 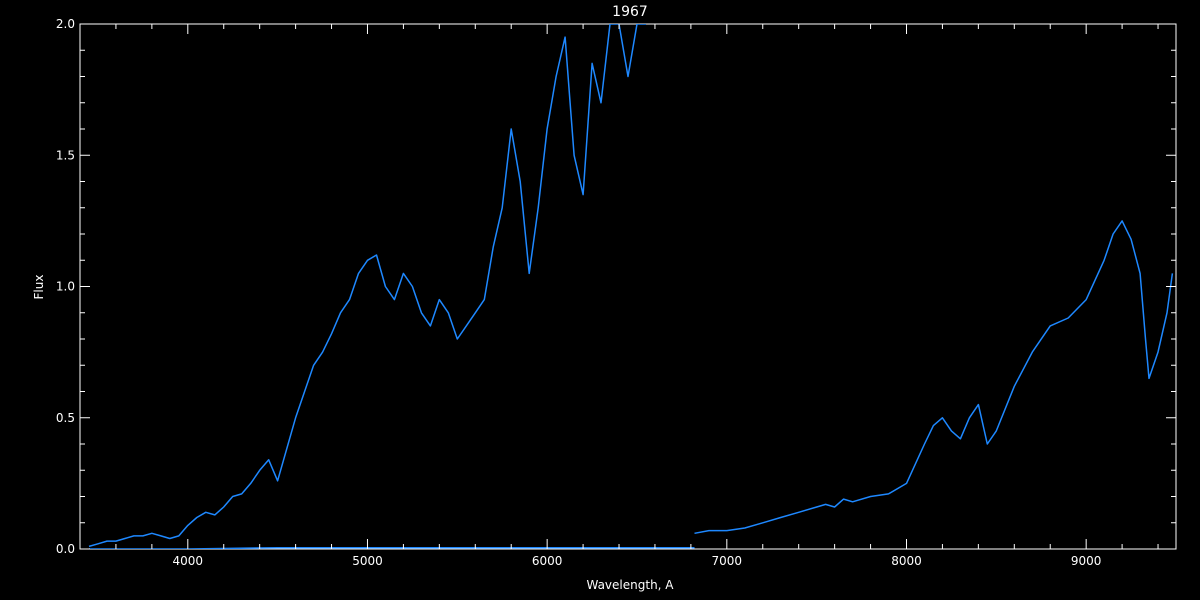 What do you see at coordinates (727, 561) in the screenshot?
I see `x-tick-label: 7000` at bounding box center [727, 561].